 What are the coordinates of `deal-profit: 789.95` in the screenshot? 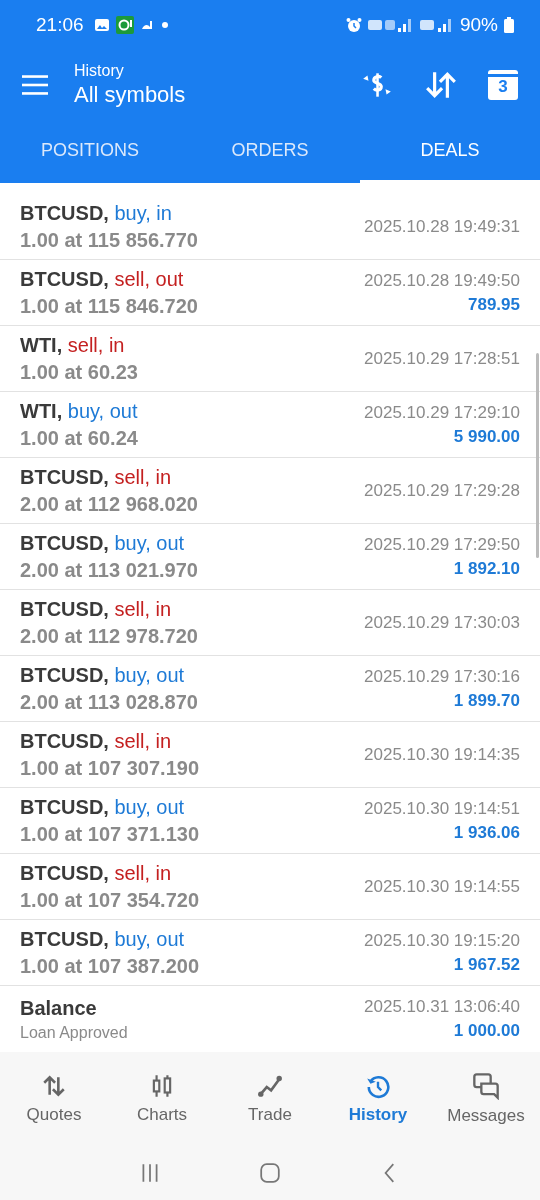 It's located at (494, 304).